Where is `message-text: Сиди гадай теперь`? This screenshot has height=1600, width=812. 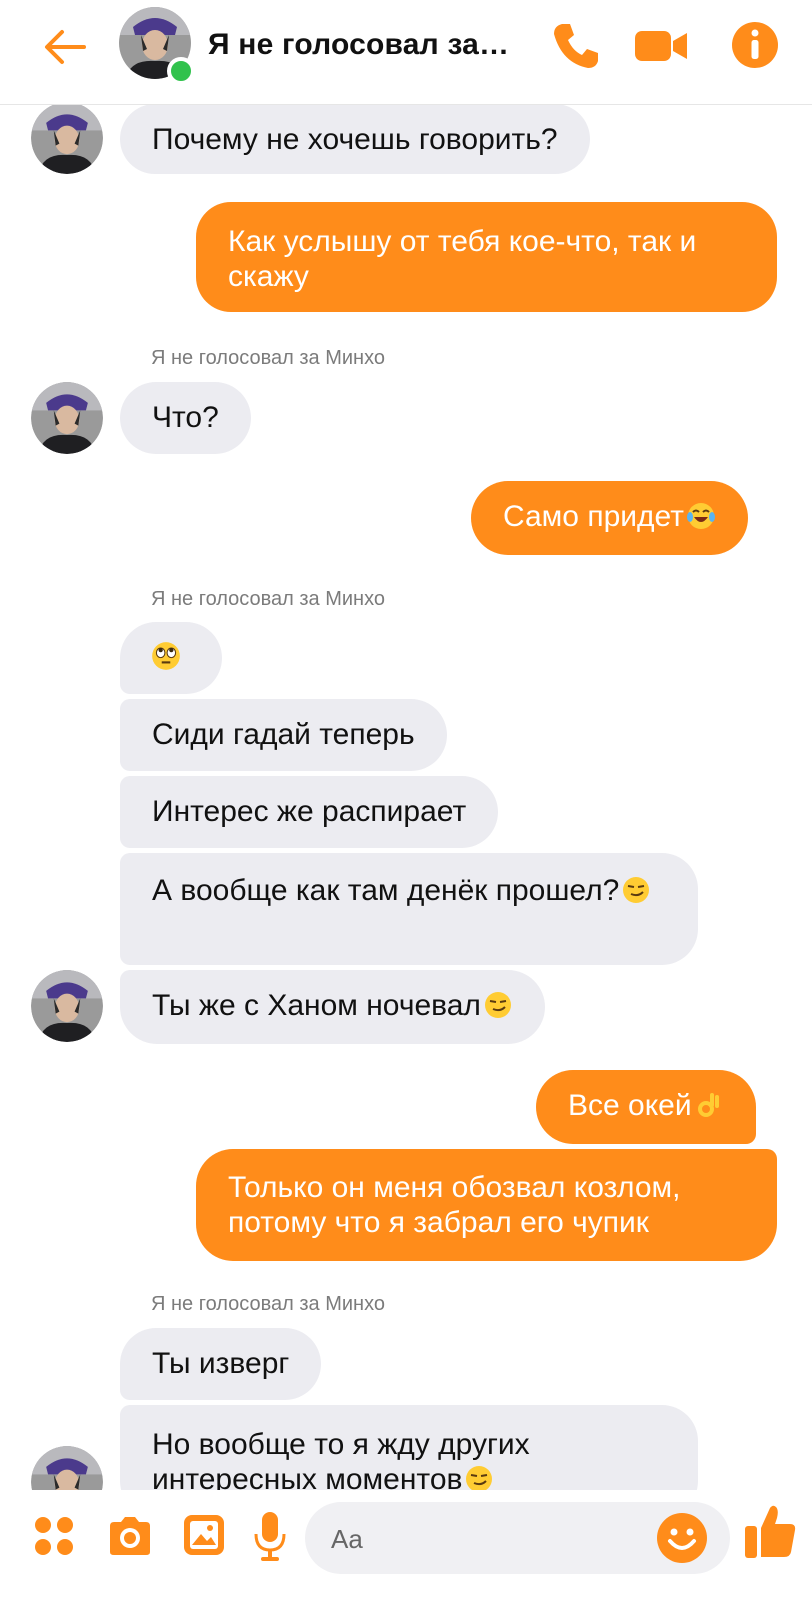
message-text: Сиди гадай теперь is located at coordinates (283, 734).